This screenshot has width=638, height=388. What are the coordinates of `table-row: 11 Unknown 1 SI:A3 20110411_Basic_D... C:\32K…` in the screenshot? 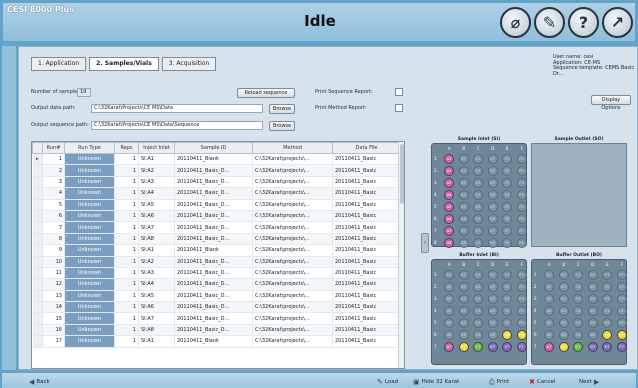 It's located at (216, 273).